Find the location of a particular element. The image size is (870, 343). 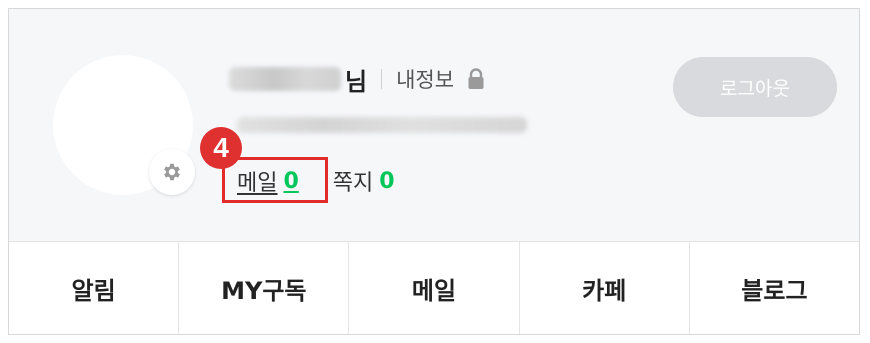

name-suffix: 님 is located at coordinates (356, 81).